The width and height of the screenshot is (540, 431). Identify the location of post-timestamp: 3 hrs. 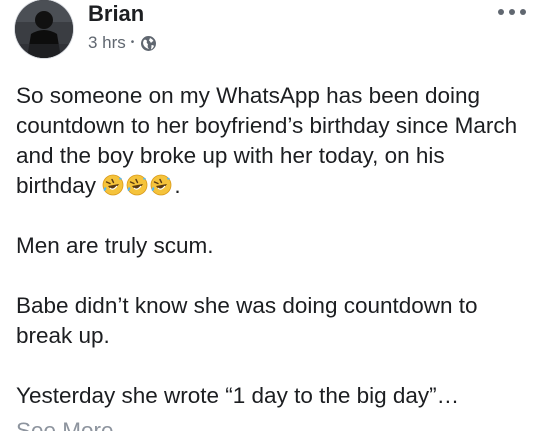
(107, 43).